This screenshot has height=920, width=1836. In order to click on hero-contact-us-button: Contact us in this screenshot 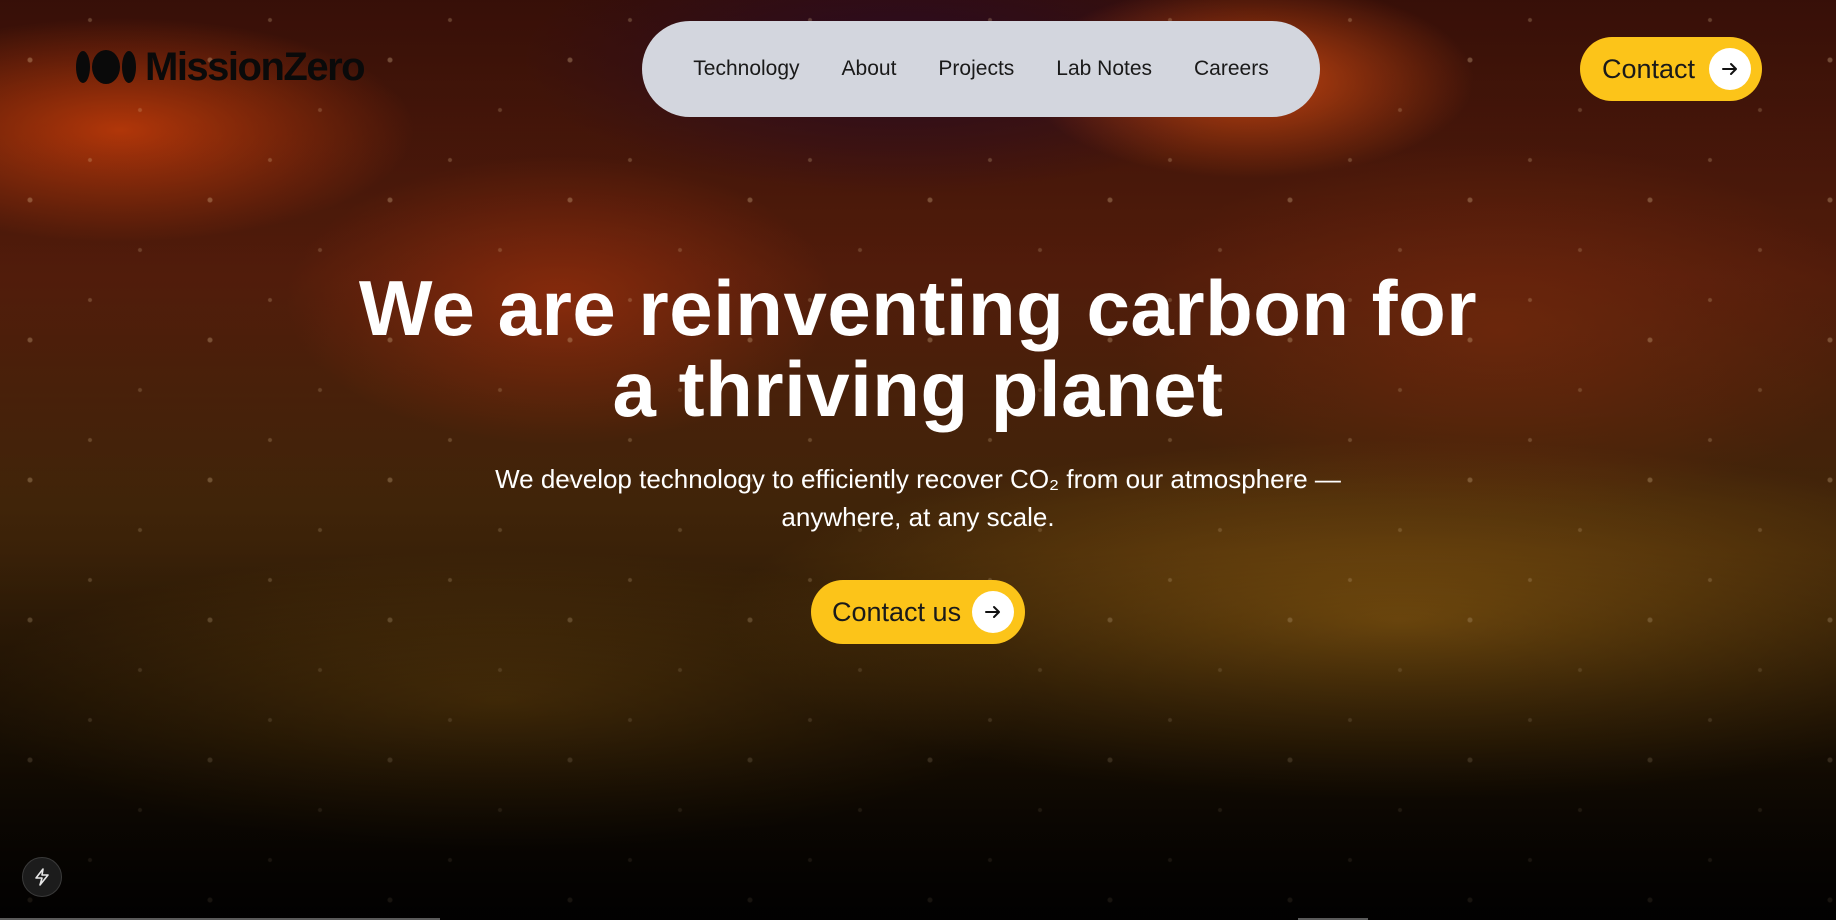, I will do `click(918, 612)`.